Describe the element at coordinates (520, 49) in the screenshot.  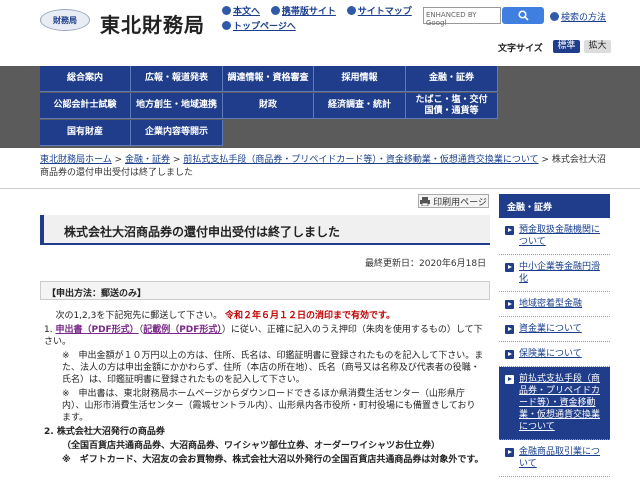
I see `font-size-label: 文字サイズ` at that location.